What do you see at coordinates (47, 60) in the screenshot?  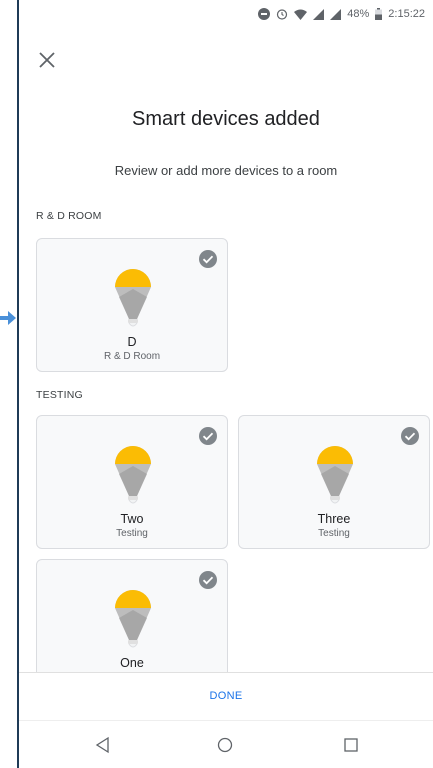 I see `close-icon` at bounding box center [47, 60].